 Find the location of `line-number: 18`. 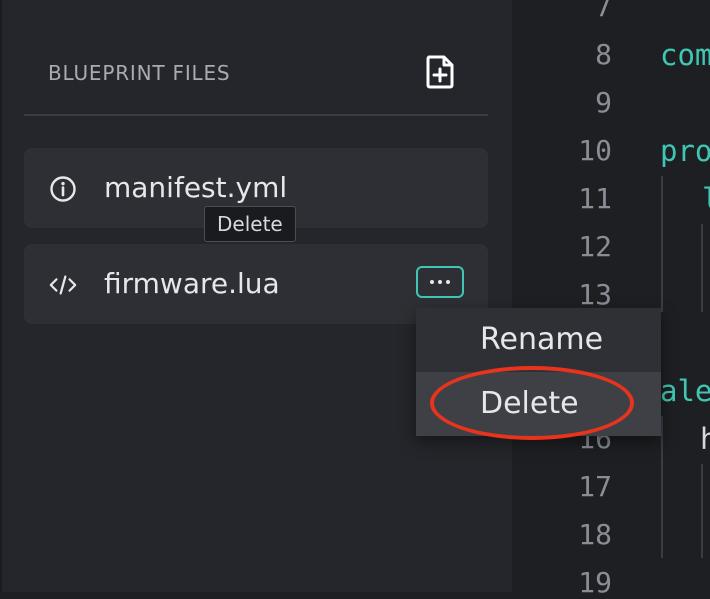

line-number: 18 is located at coordinates (595, 534).